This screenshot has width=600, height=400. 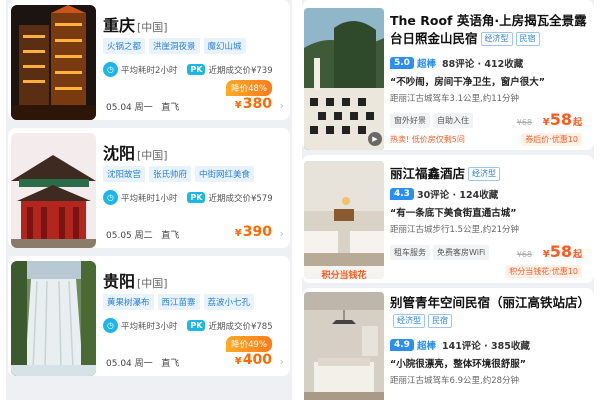 What do you see at coordinates (410, 252) in the screenshot?
I see `feature-tag: 租车服务` at bounding box center [410, 252].